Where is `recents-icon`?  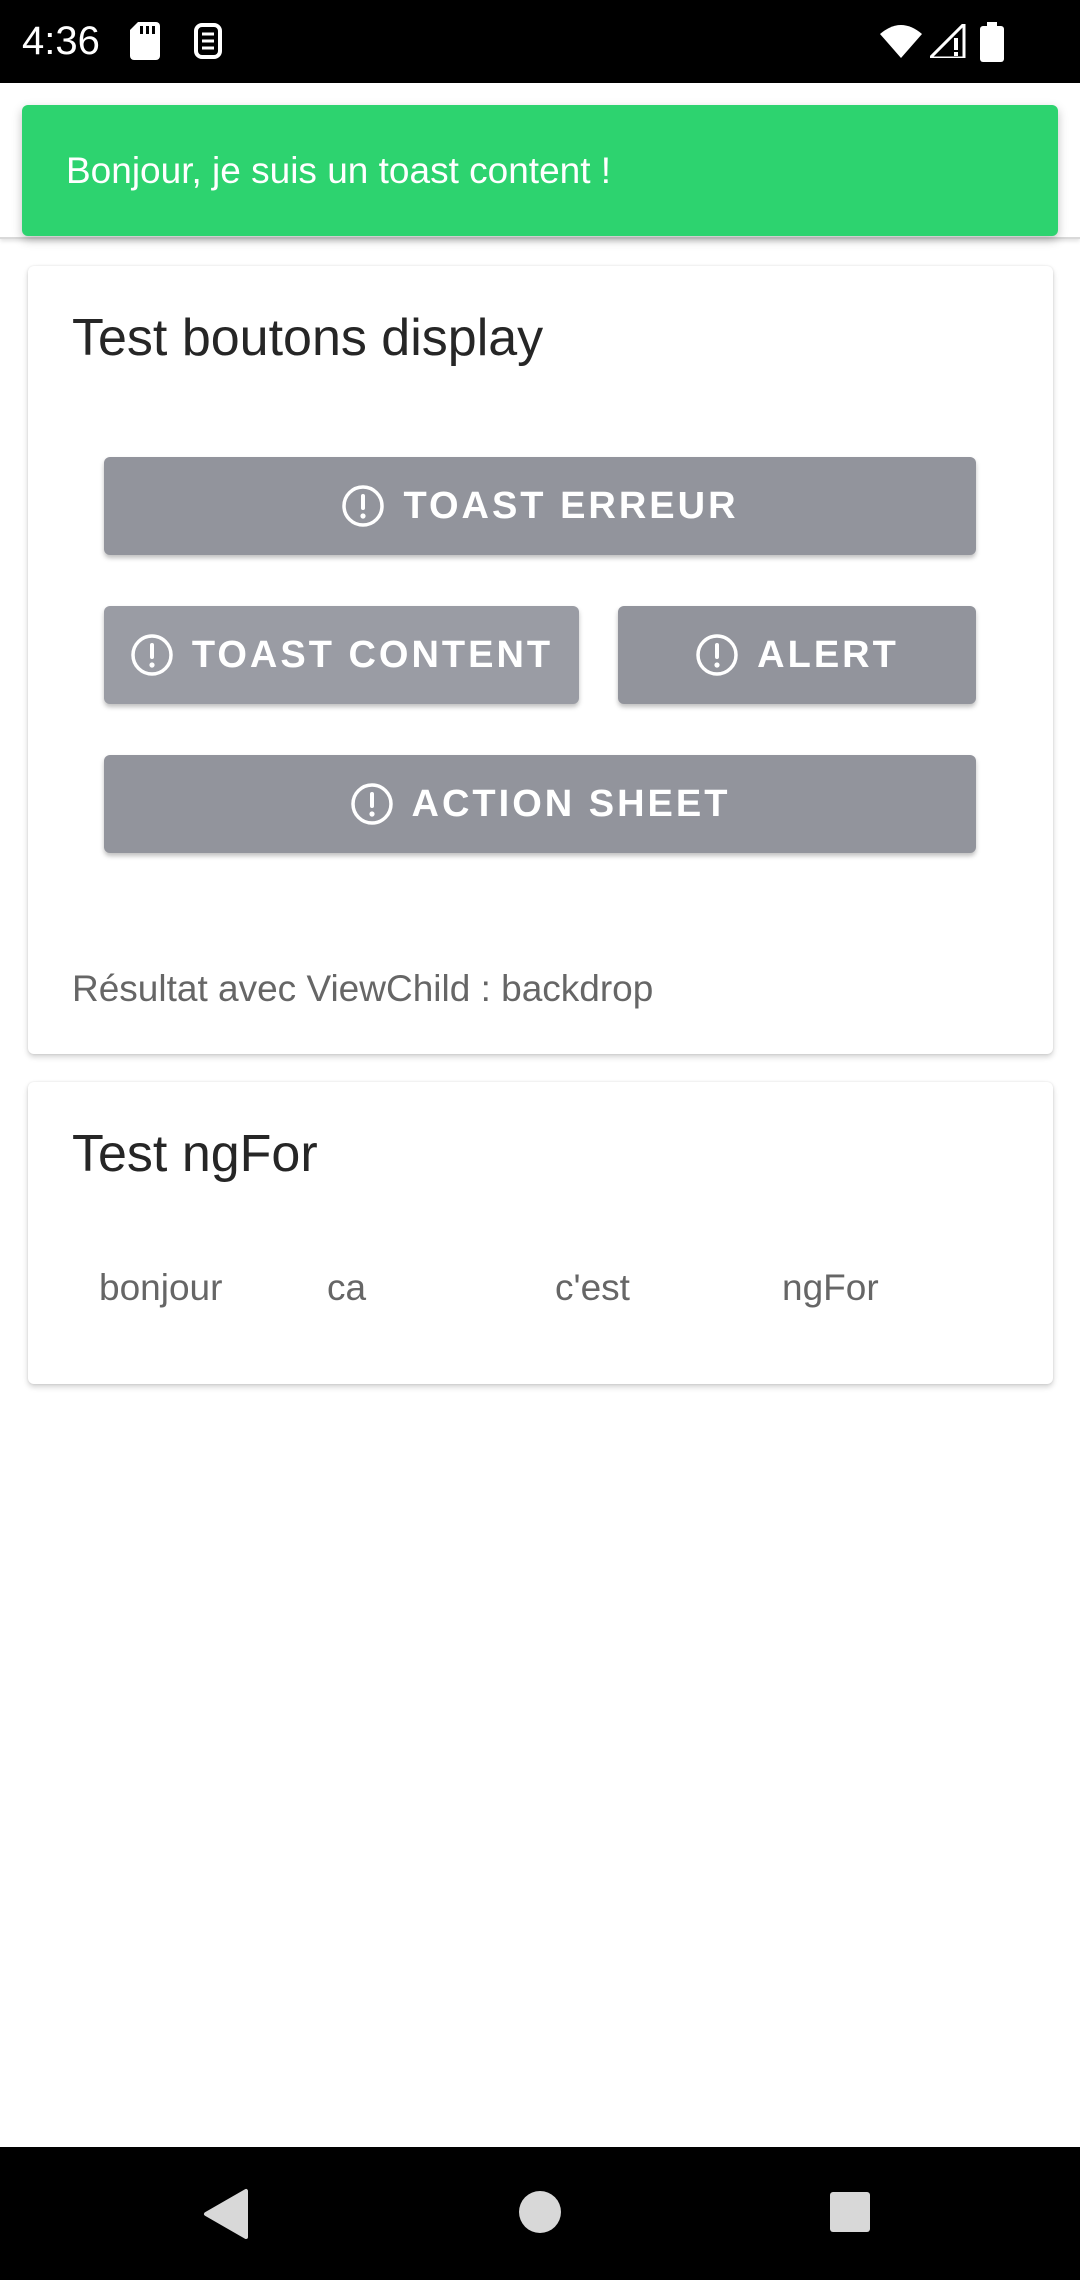 recents-icon is located at coordinates (850, 2214).